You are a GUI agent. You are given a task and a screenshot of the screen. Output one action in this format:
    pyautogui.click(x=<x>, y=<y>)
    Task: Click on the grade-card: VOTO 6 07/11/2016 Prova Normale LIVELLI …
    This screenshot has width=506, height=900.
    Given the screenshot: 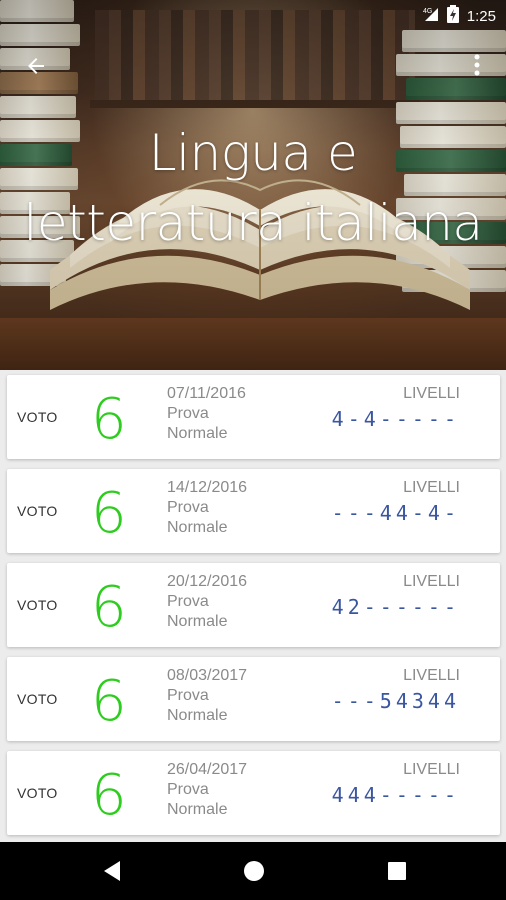 What is the action you would take?
    pyautogui.click(x=253, y=417)
    